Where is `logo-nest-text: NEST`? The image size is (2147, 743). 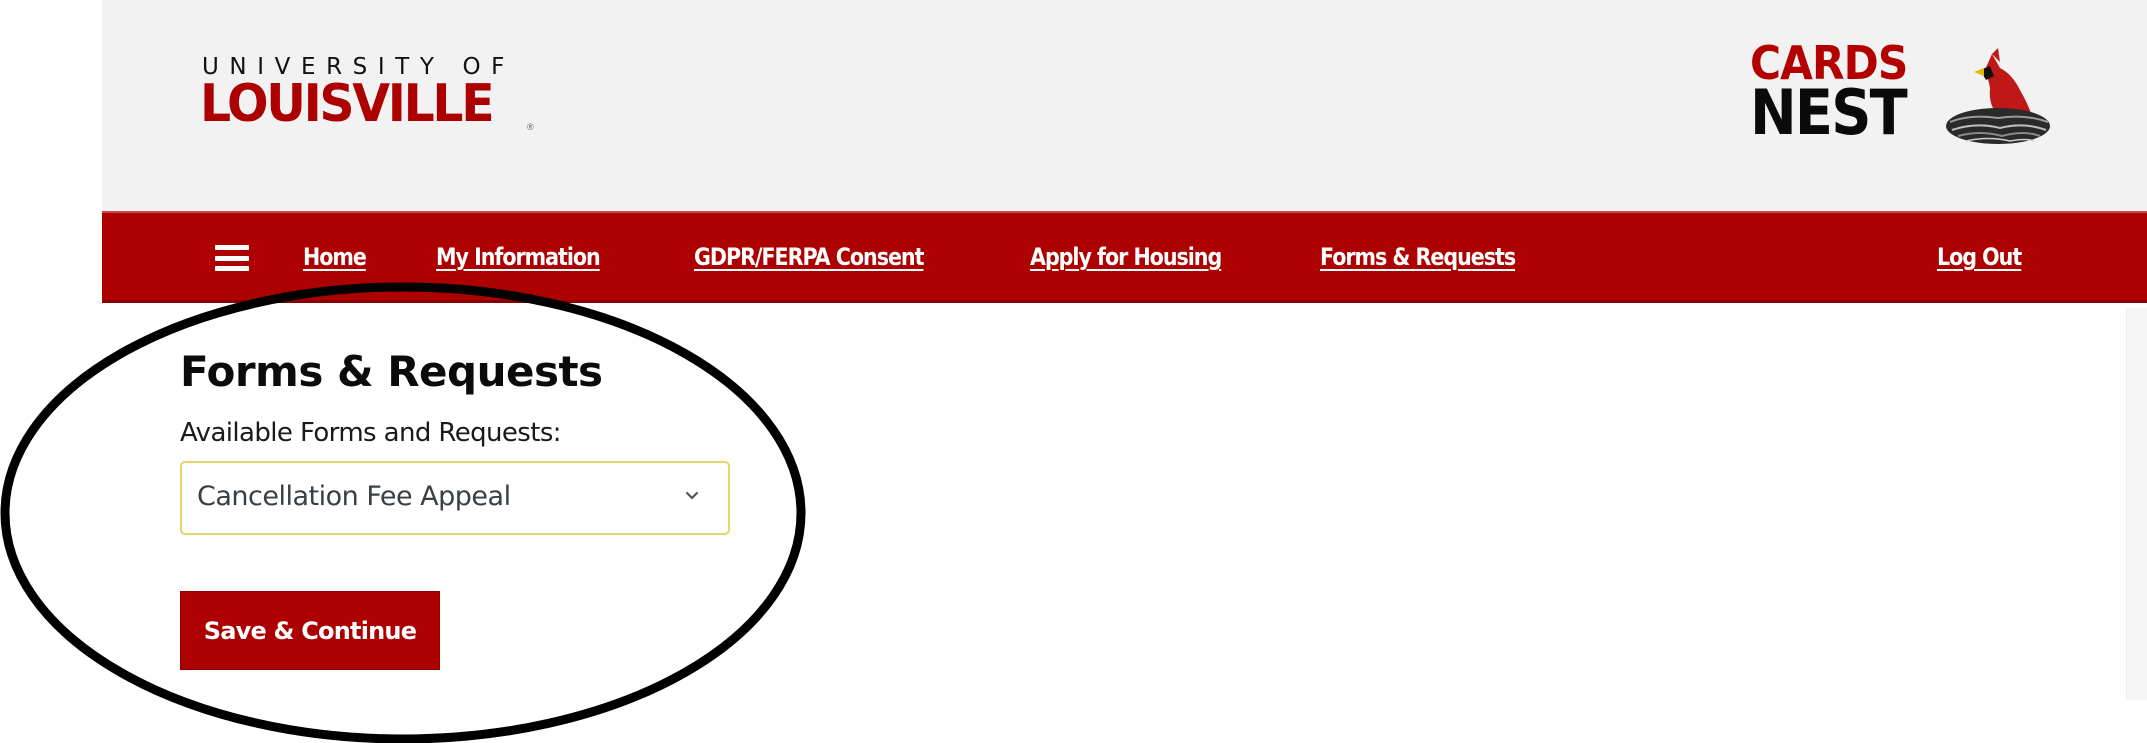
logo-nest-text: NEST is located at coordinates (1829, 112).